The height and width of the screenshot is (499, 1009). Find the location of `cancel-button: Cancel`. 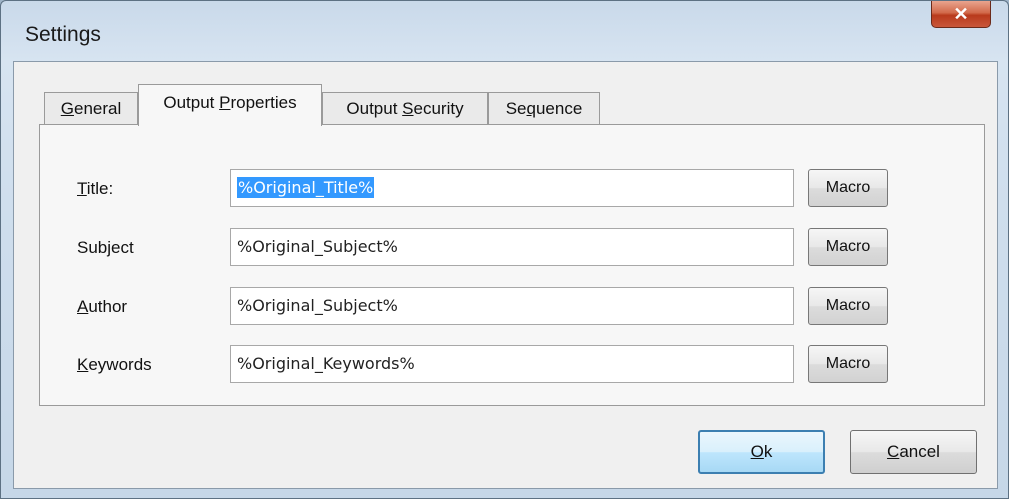

cancel-button: Cancel is located at coordinates (913, 452).